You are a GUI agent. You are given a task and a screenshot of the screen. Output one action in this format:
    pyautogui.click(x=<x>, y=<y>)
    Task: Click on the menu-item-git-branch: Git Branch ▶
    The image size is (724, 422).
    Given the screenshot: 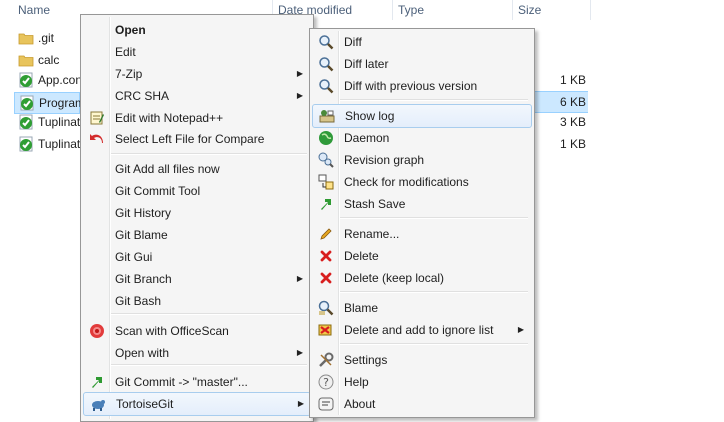 What is the action you would take?
    pyautogui.click(x=196, y=279)
    